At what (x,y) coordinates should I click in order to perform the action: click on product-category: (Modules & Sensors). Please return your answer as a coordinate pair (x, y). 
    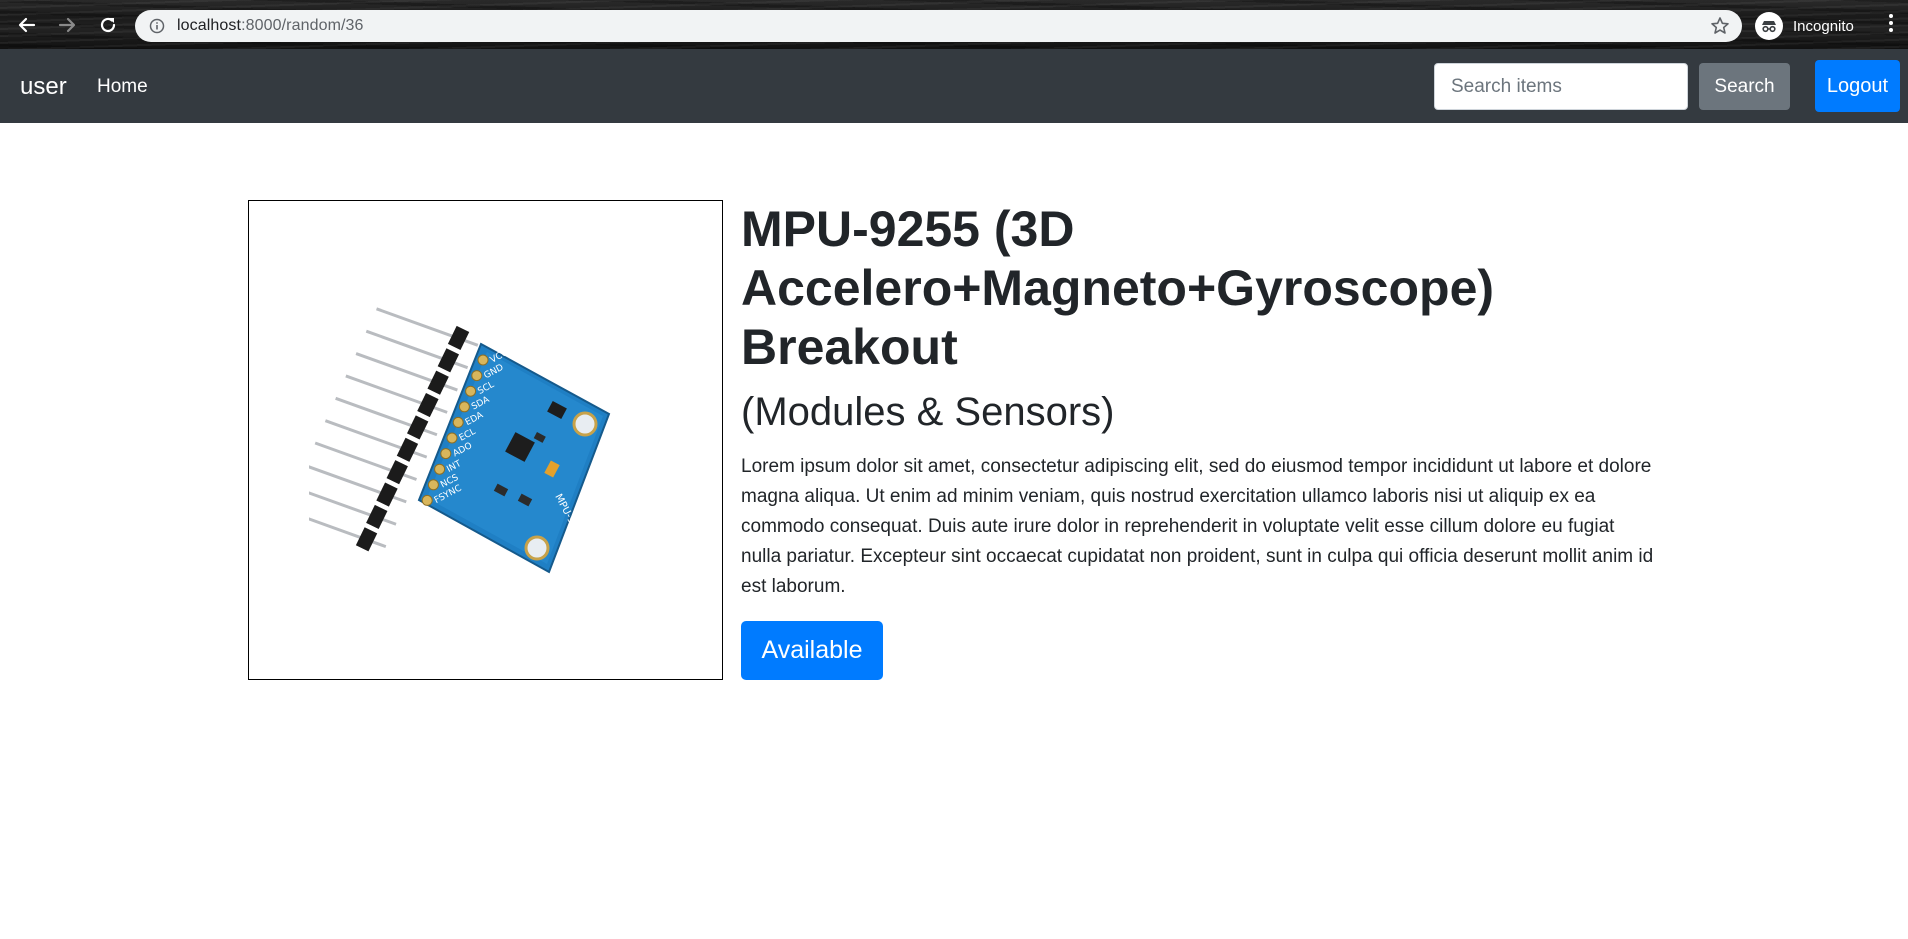
    Looking at the image, I should click on (928, 412).